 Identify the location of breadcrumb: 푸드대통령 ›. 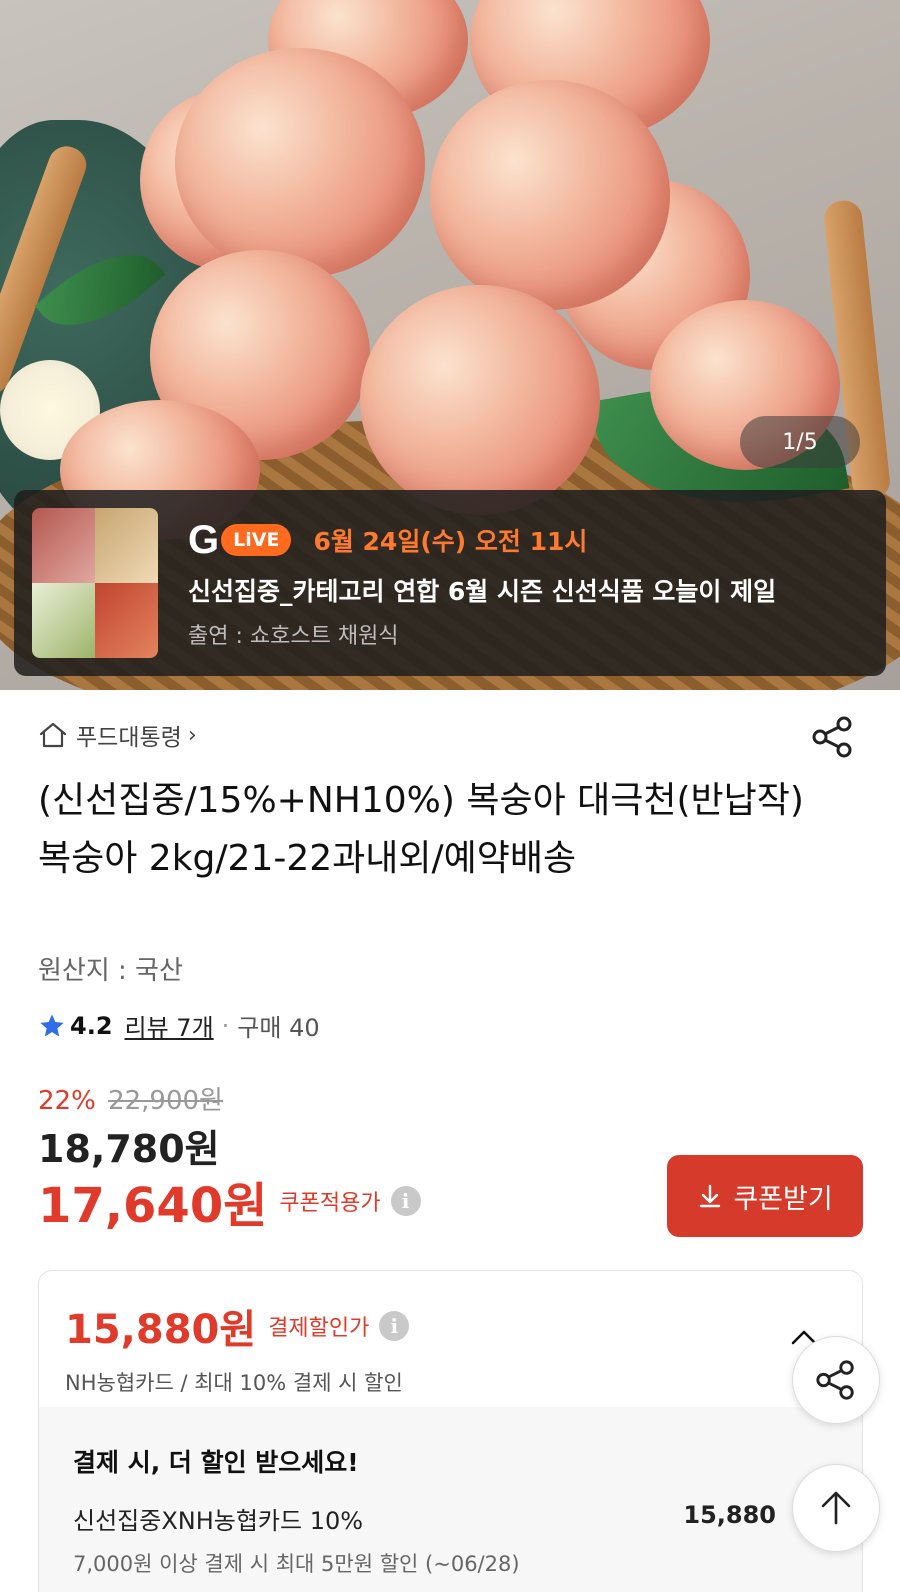
(117, 735).